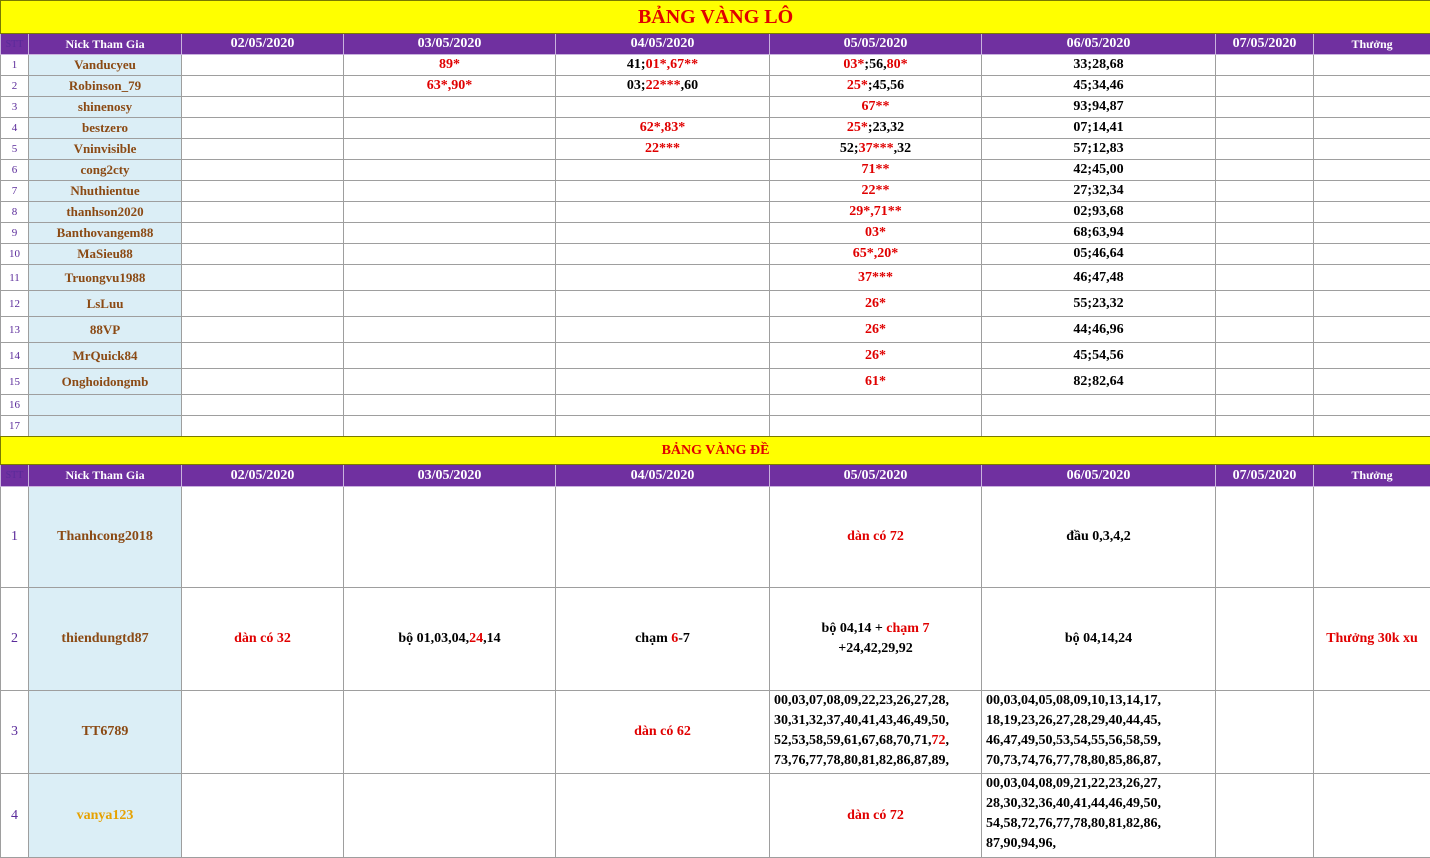 This screenshot has height=858, width=1430. What do you see at coordinates (939, 740) in the screenshot?
I see `cell-text: 72` at bounding box center [939, 740].